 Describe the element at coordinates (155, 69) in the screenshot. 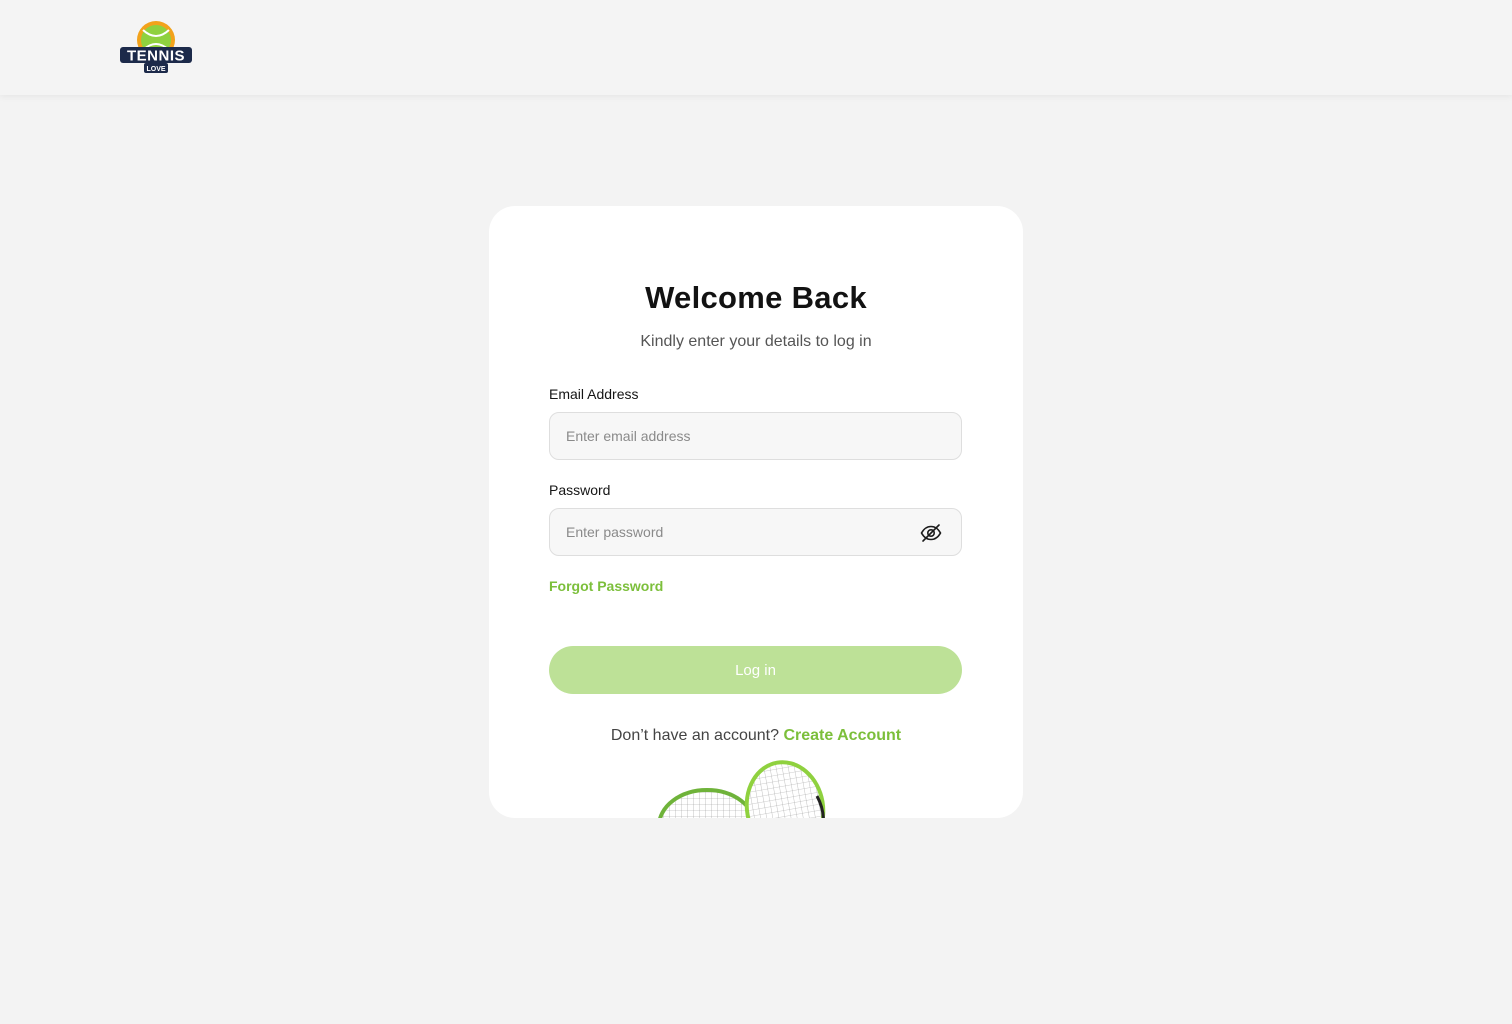

I see `logo-subtext: LOVE` at that location.